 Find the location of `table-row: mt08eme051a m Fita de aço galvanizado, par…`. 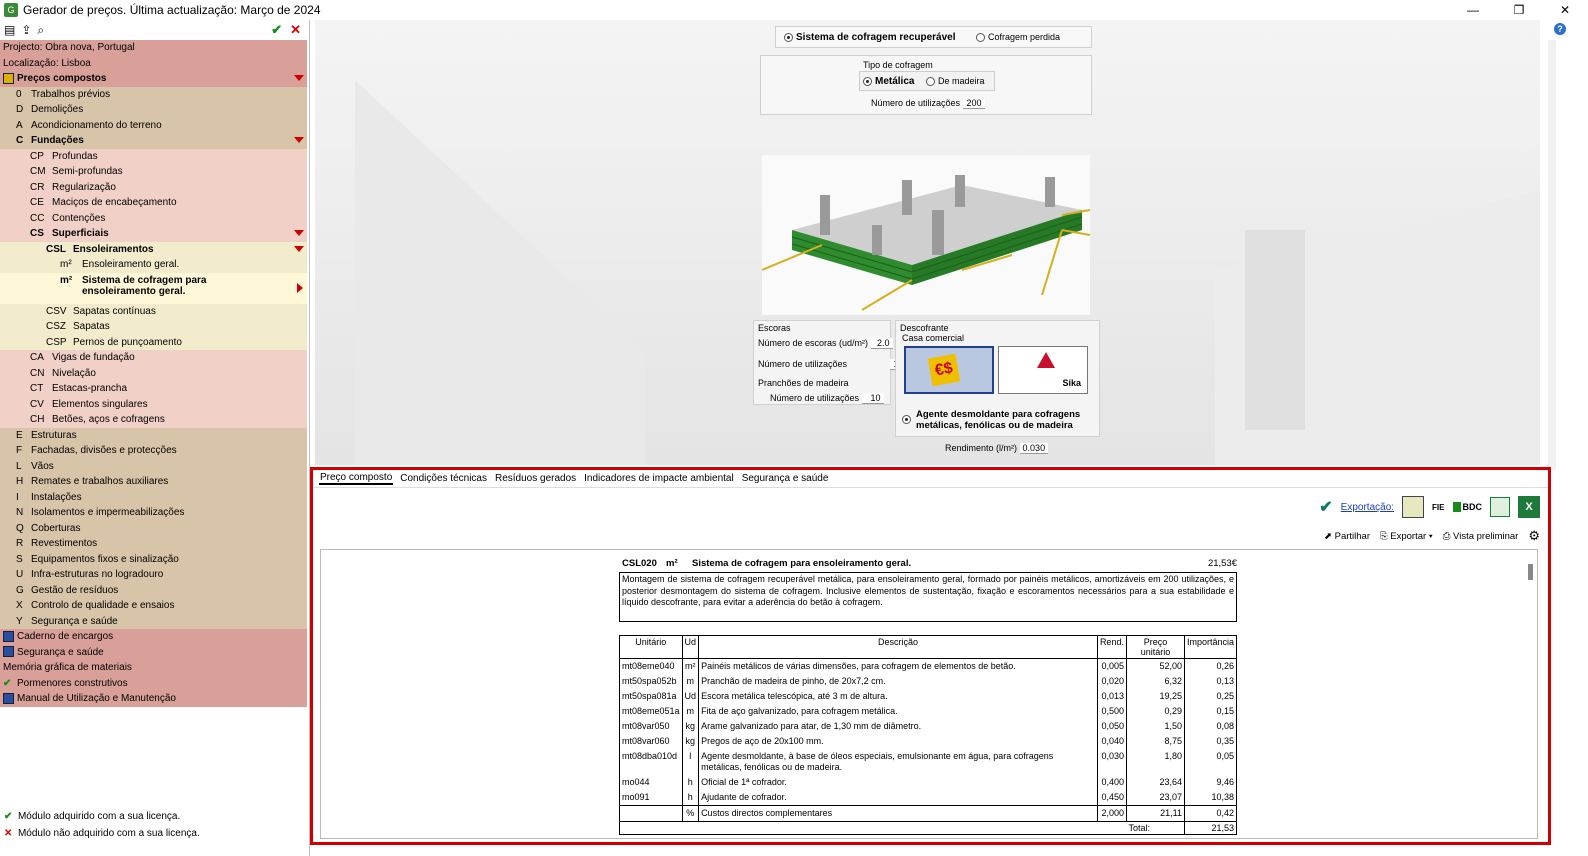

table-row: mt08eme051a m Fita de aço galvanizado, par… is located at coordinates (928, 711).